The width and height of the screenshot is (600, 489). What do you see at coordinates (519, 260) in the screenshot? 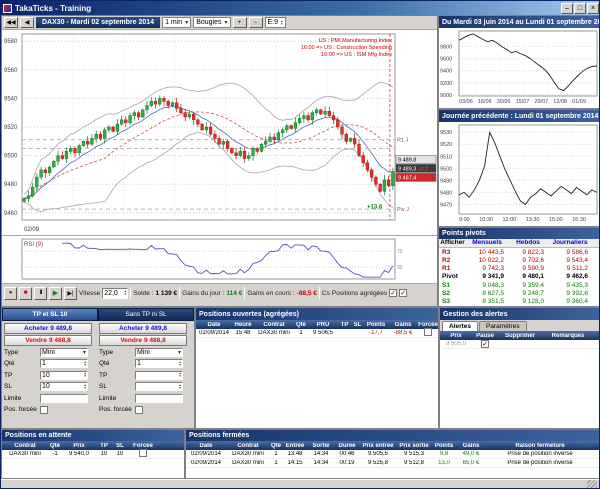
I see `pivot-row: R2 10 022,2 9 702,6 9 543,4` at bounding box center [519, 260].